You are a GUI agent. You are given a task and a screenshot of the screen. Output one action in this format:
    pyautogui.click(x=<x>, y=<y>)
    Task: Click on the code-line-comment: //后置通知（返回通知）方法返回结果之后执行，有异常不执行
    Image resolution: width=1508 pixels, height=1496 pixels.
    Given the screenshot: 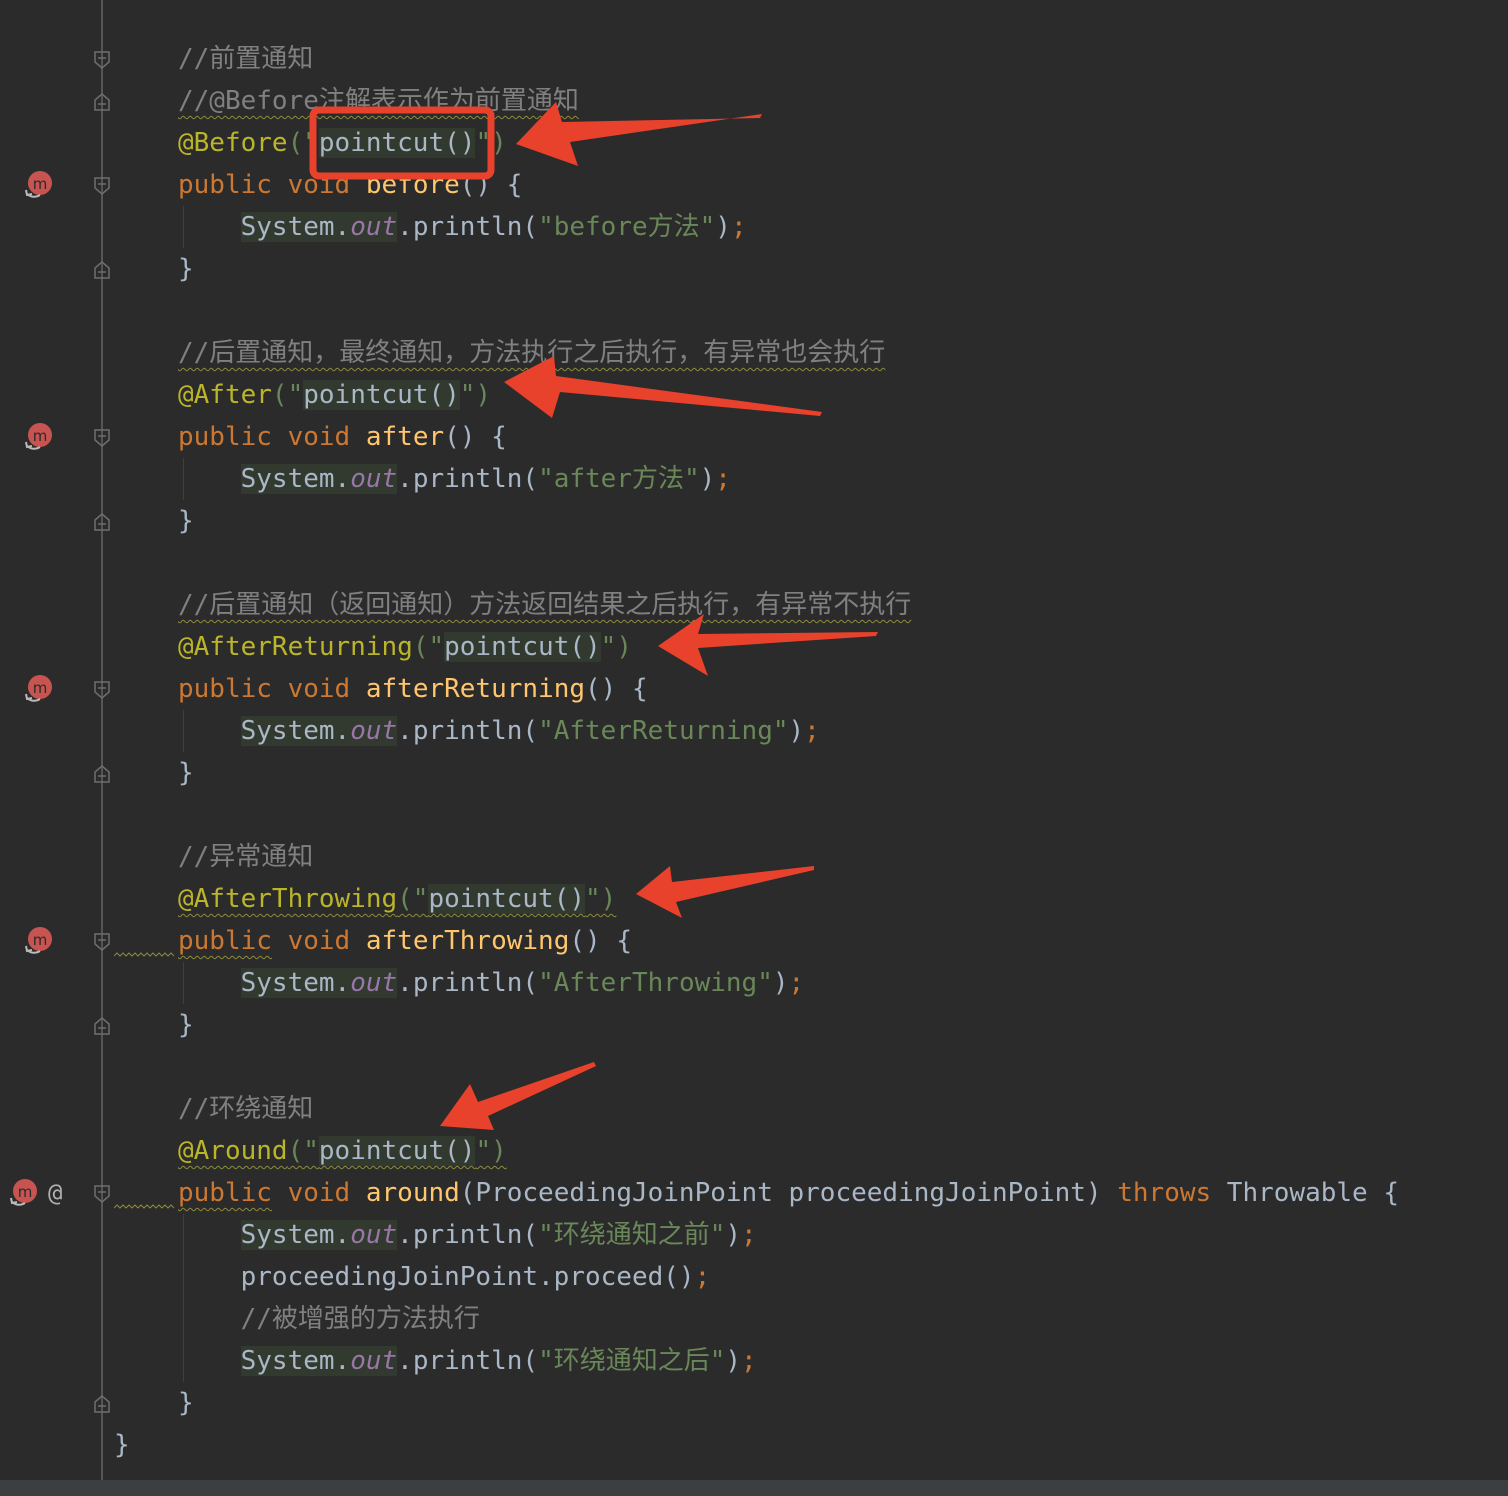 What is the action you would take?
    pyautogui.click(x=544, y=605)
    